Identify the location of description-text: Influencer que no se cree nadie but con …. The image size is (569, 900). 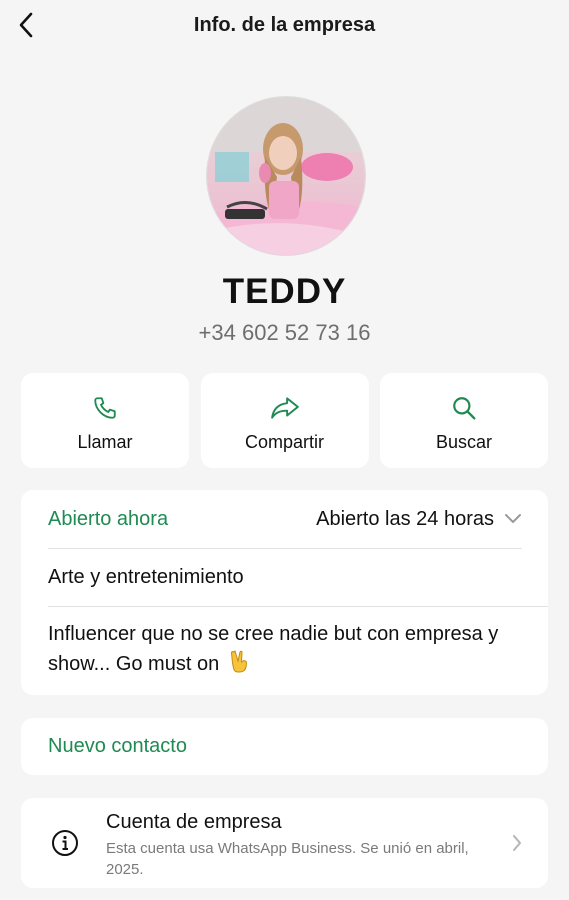
(273, 649).